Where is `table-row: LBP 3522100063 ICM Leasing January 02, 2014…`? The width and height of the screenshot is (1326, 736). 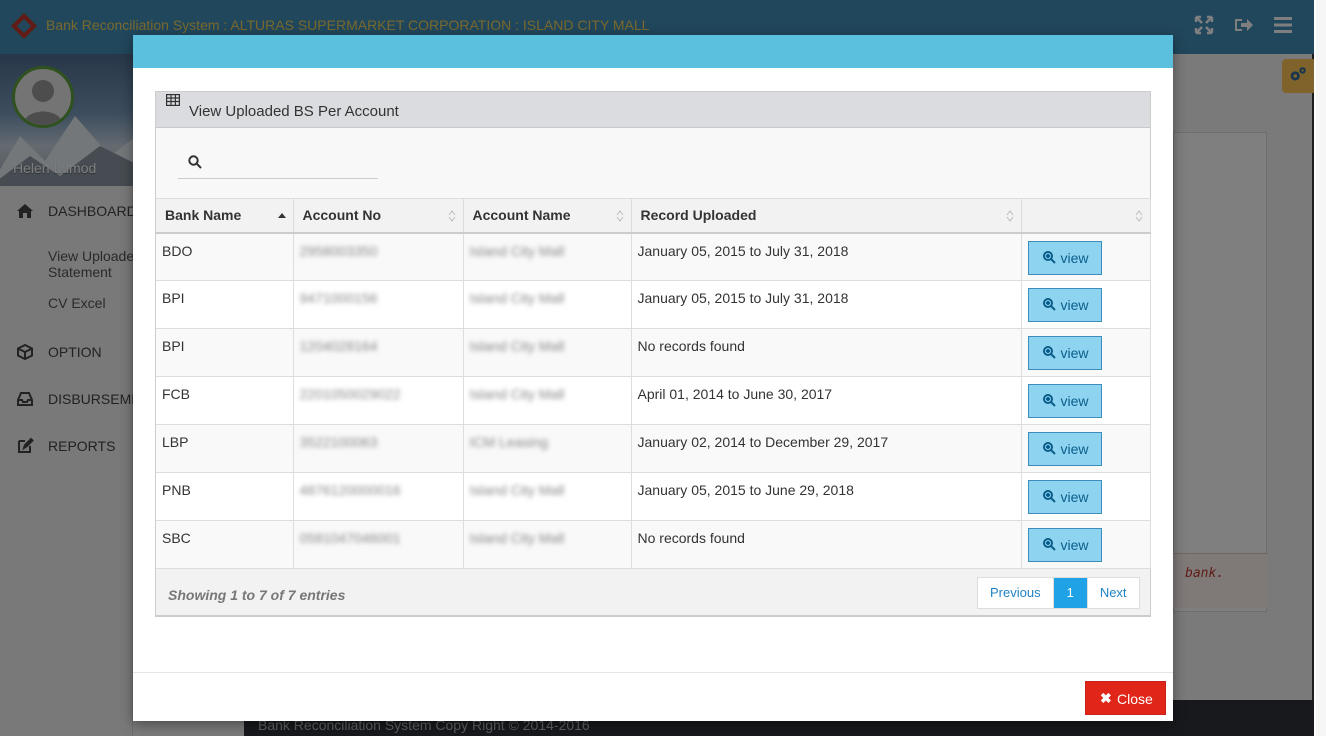 table-row: LBP 3522100063 ICM Leasing January 02, 2014… is located at coordinates (653, 448).